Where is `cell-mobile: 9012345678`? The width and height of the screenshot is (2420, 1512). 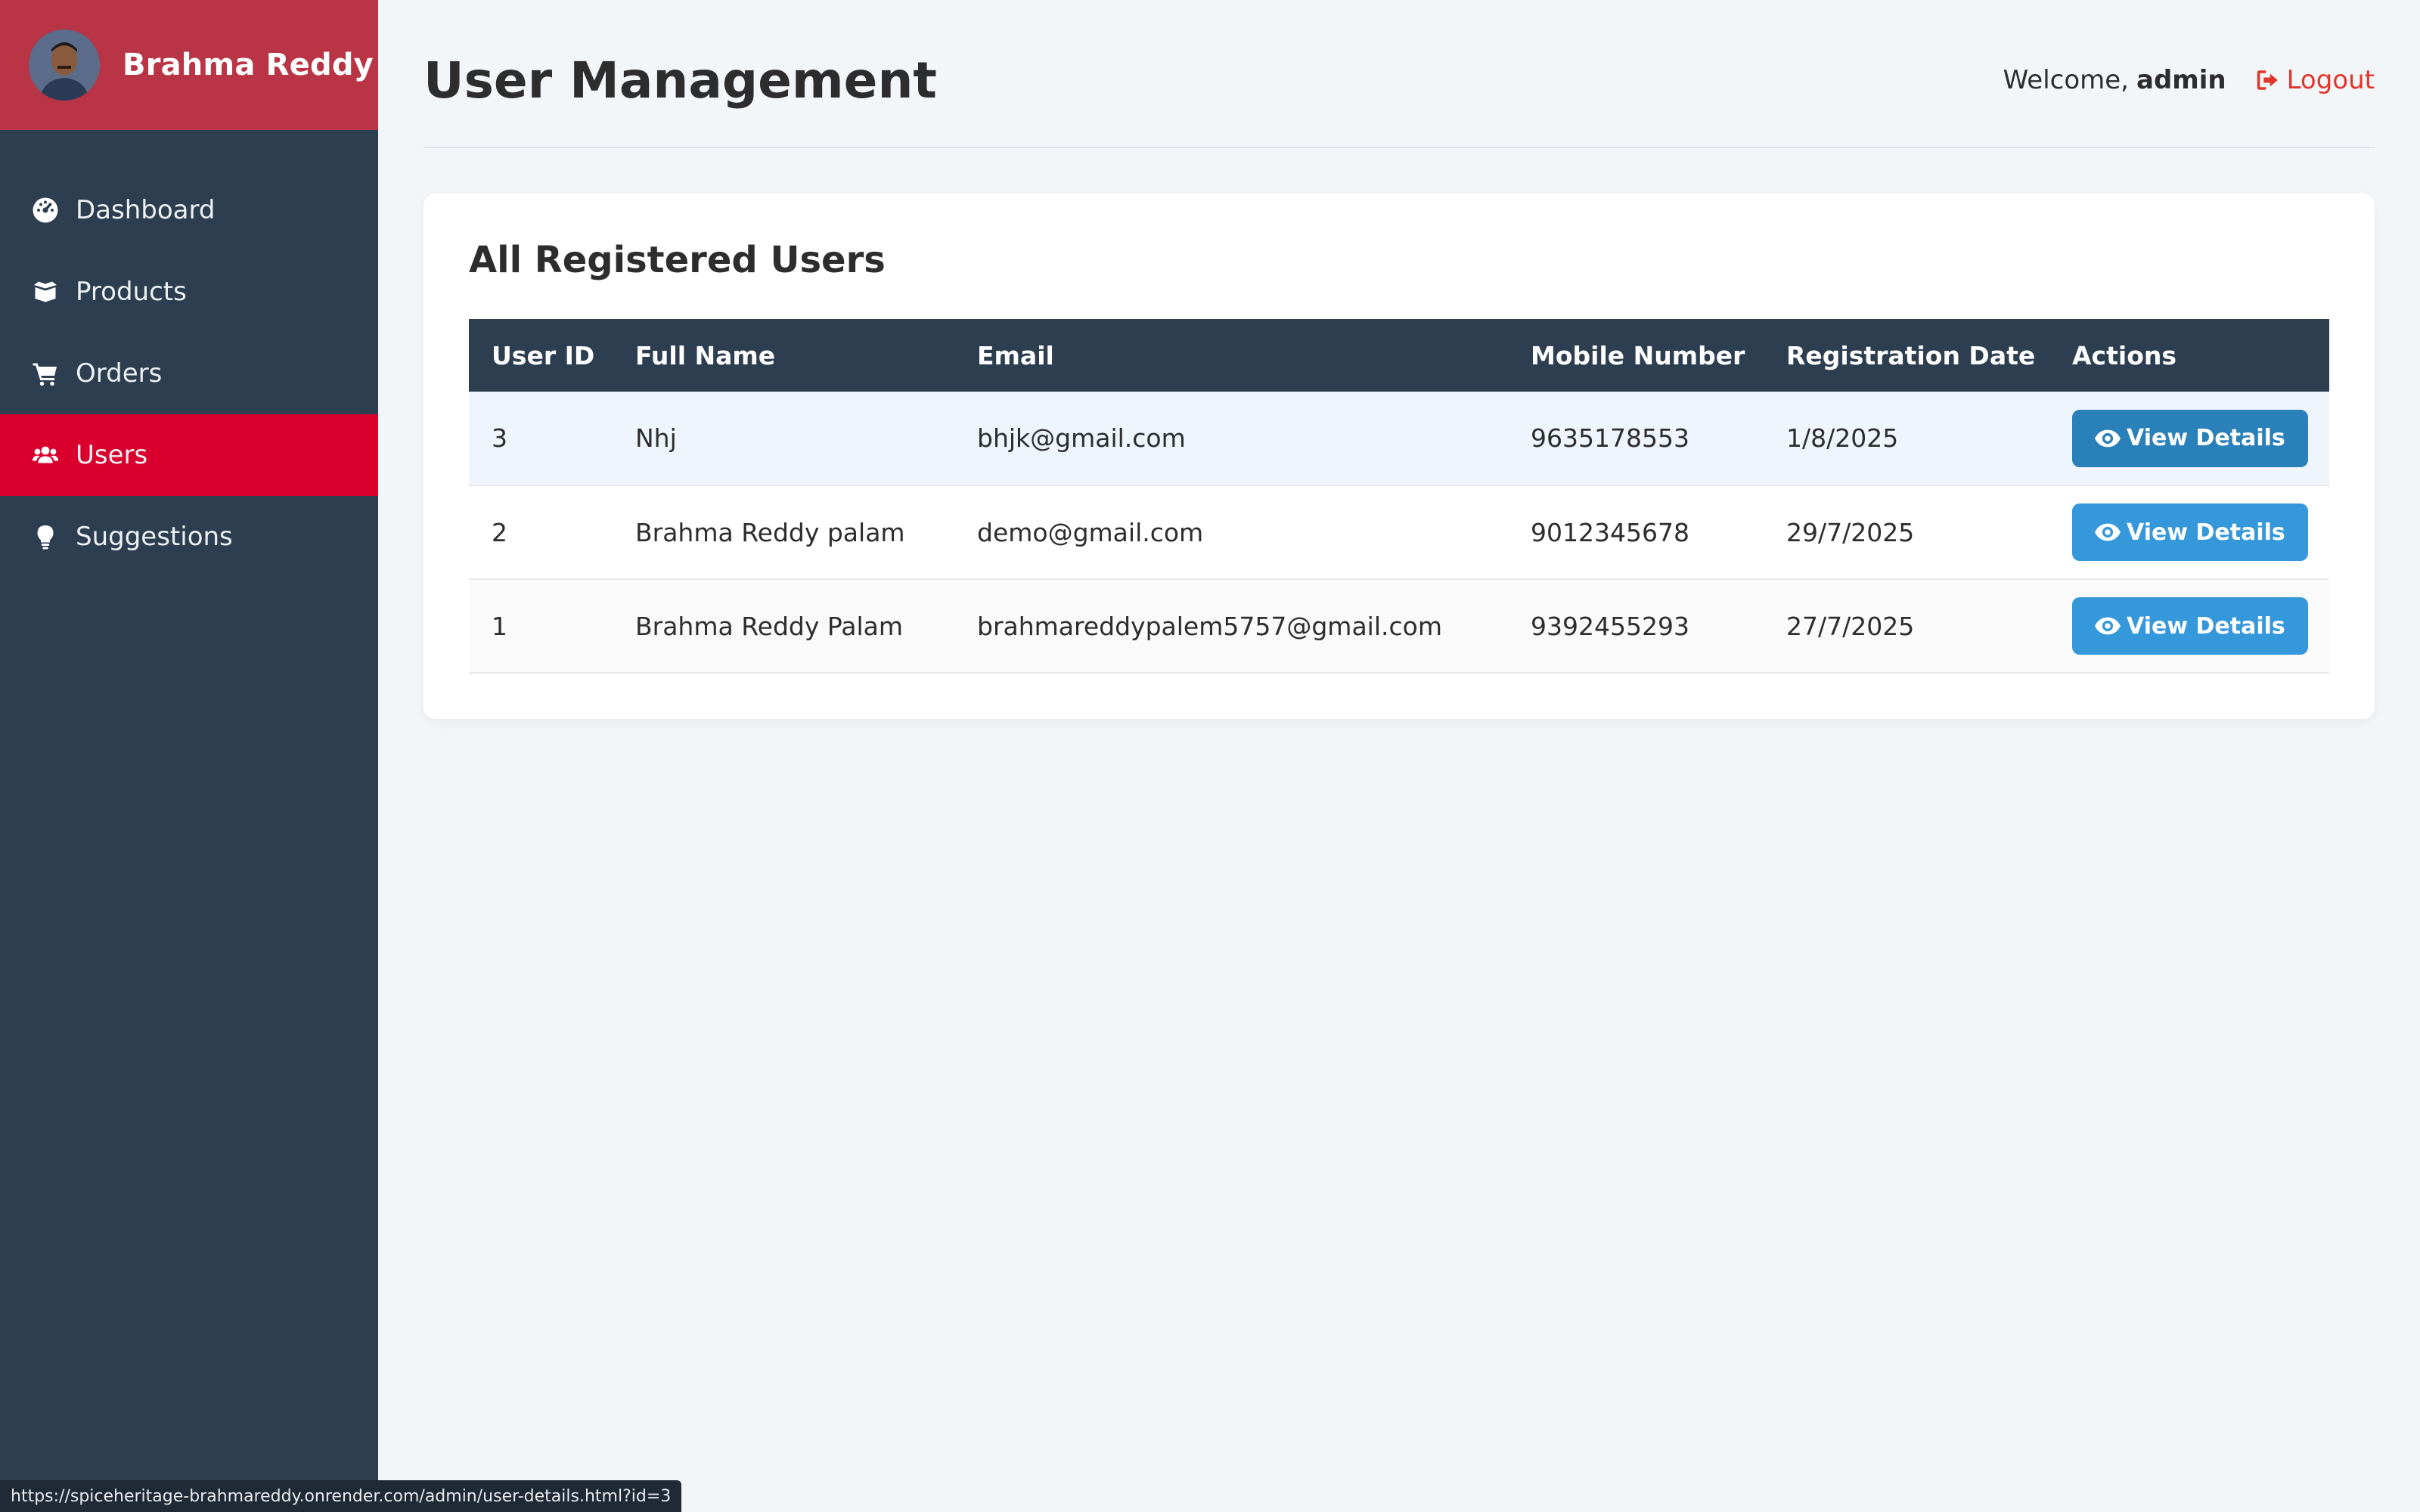
cell-mobile: 9012345678 is located at coordinates (1636, 532).